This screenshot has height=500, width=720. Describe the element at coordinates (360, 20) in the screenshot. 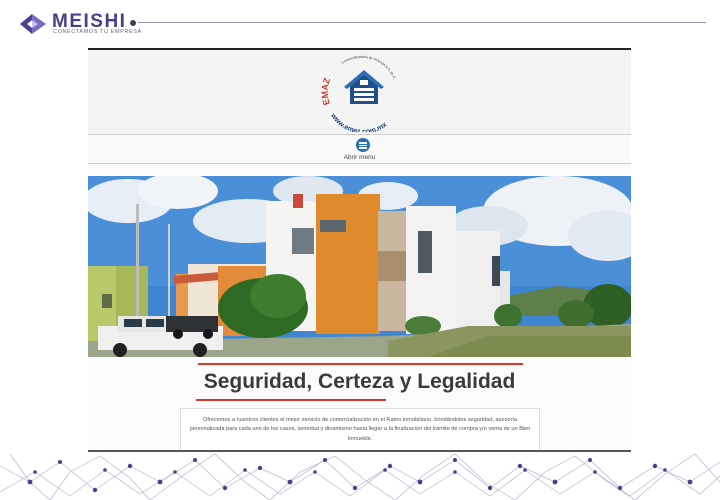

I see `meishi-header: MEISHI CONECTAMOS TU EMPRESA` at that location.